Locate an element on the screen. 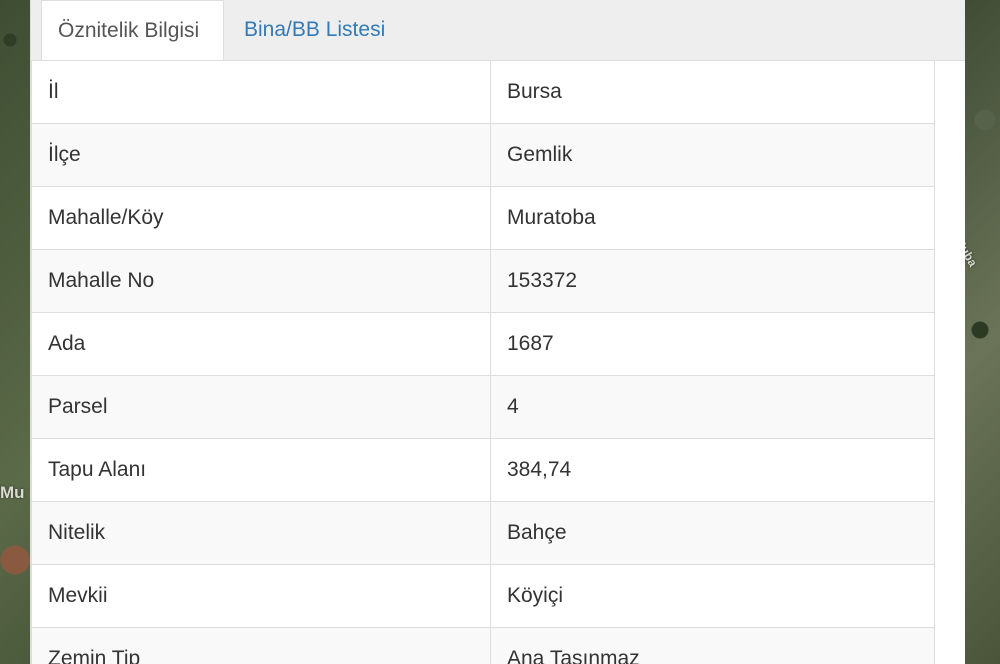 The image size is (1000, 664). table-row: Nitelik Bahçe is located at coordinates (483, 533).